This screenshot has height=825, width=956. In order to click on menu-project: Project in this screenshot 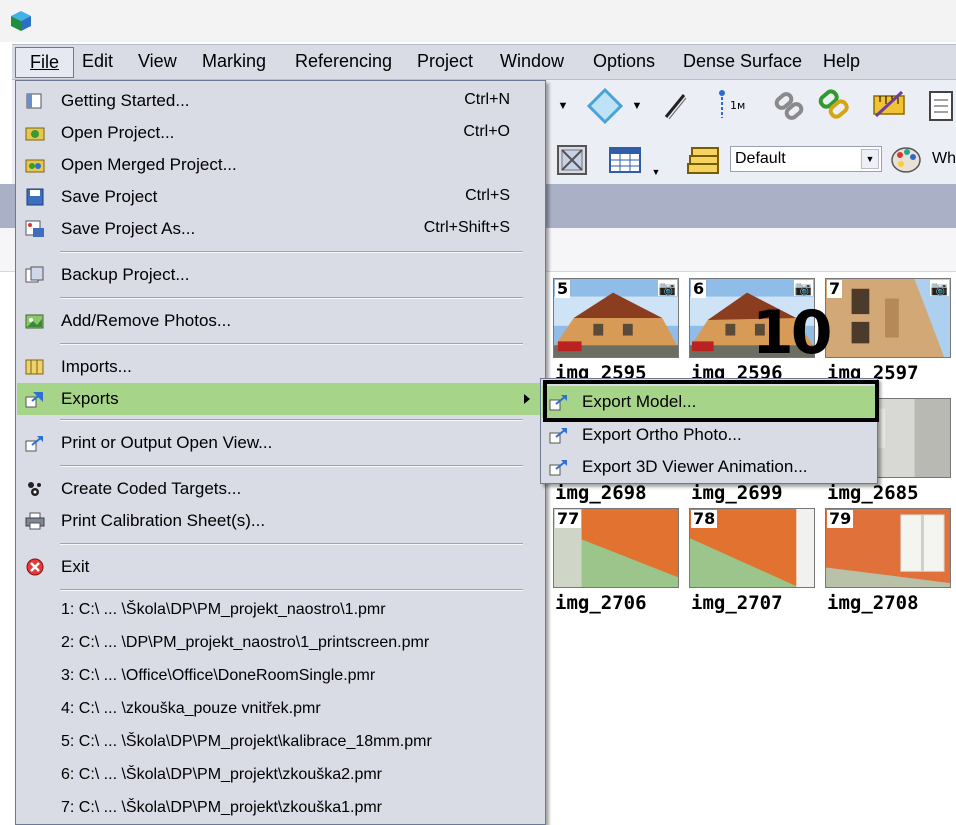, I will do `click(445, 61)`.